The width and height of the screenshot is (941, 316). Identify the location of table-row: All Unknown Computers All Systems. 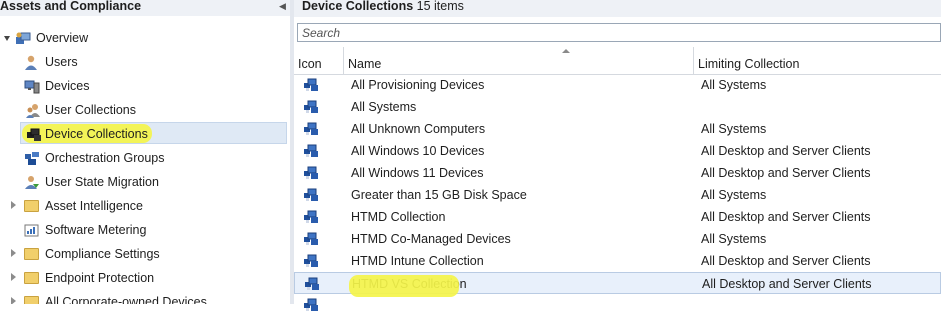
(617, 129).